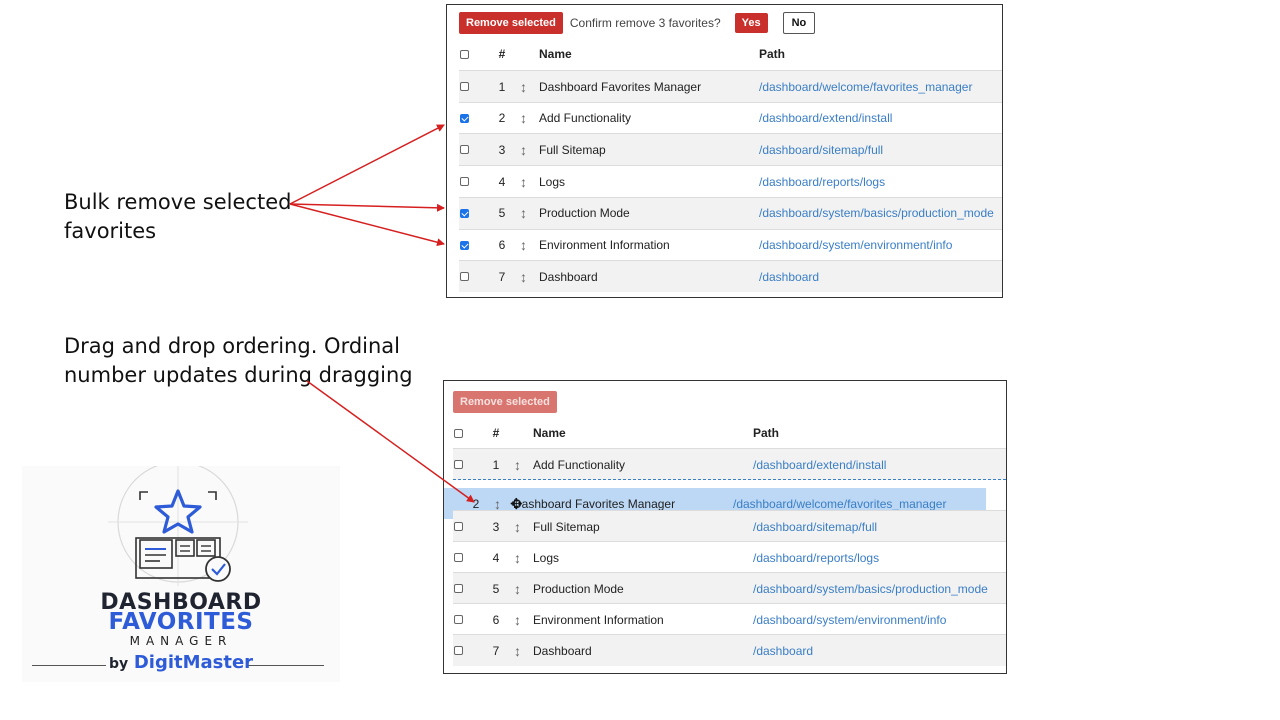 The height and width of the screenshot is (720, 1280). Describe the element at coordinates (555, 54) in the screenshot. I see `column-header-name: Name` at that location.